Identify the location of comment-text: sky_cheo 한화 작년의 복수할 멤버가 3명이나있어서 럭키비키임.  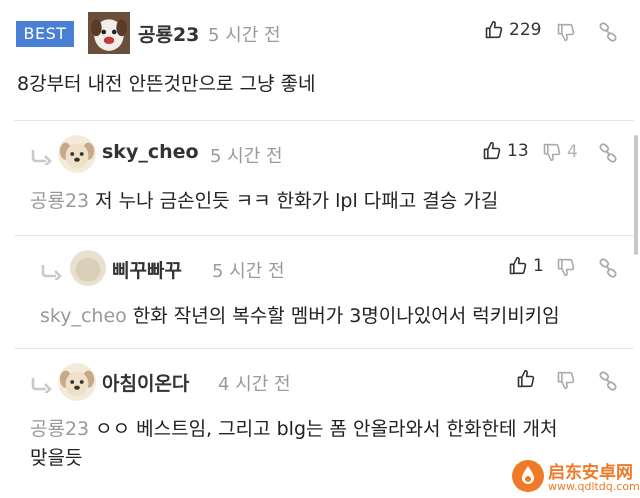
(300, 316).